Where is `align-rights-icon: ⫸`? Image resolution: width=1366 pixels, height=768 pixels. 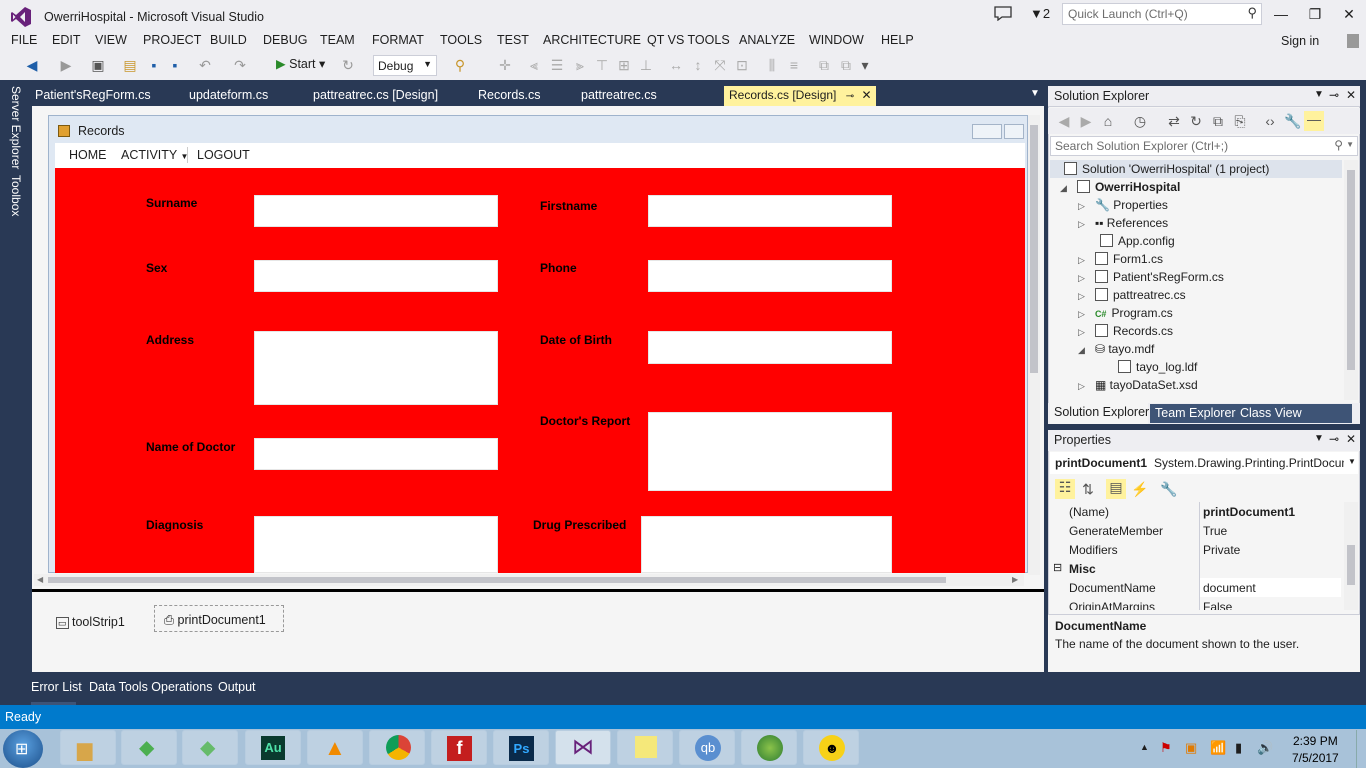 align-rights-icon: ⫸ is located at coordinates (580, 65).